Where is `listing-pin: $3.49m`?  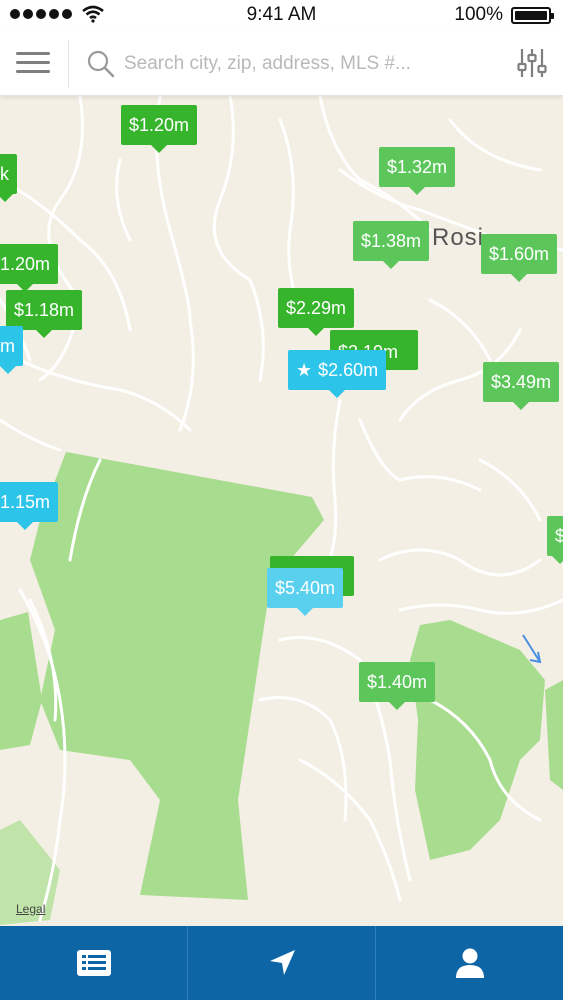
listing-pin: $3.49m is located at coordinates (521, 386).